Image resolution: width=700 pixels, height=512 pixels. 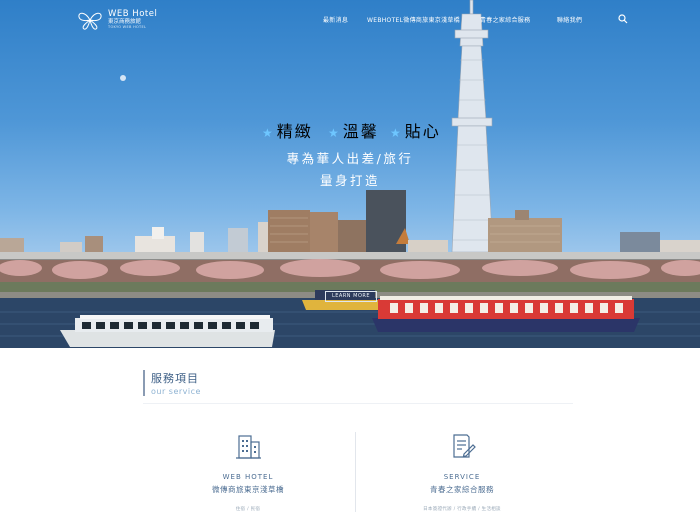 What do you see at coordinates (569, 19) in the screenshot?
I see `nav-item-contact: 聯絡我們` at bounding box center [569, 19].